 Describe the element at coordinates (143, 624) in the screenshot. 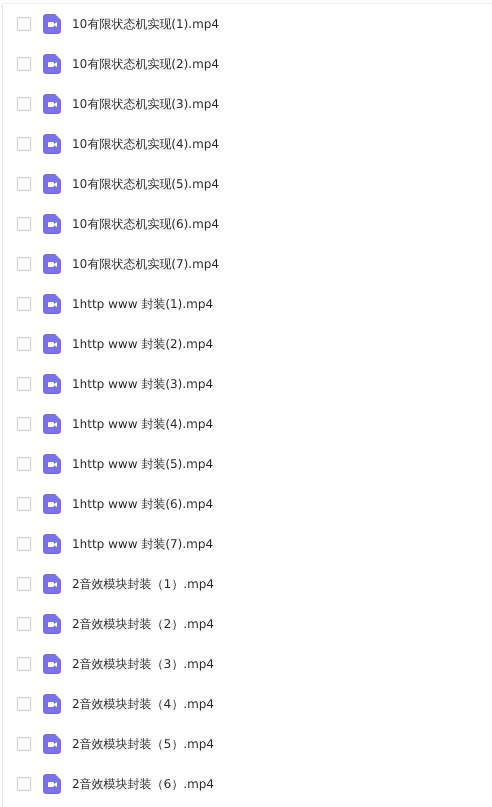

I see `file-name: 2音效模块封装（2）.mp4` at that location.